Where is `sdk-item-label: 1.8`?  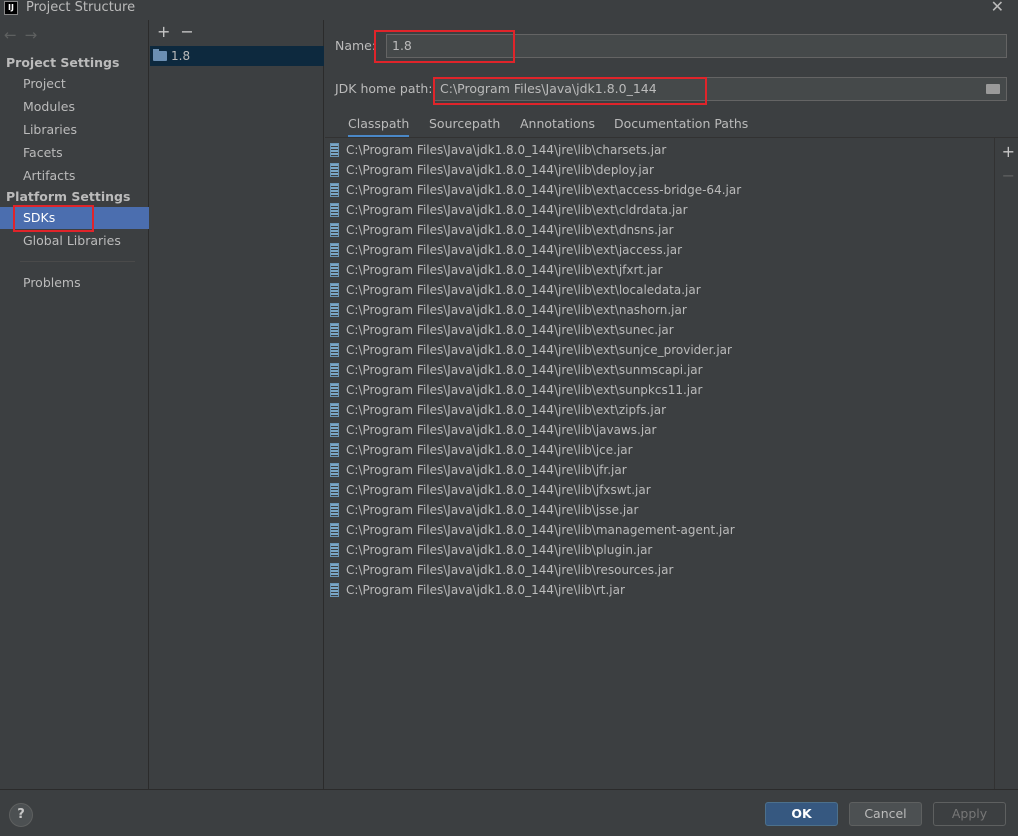 sdk-item-label: 1.8 is located at coordinates (181, 56).